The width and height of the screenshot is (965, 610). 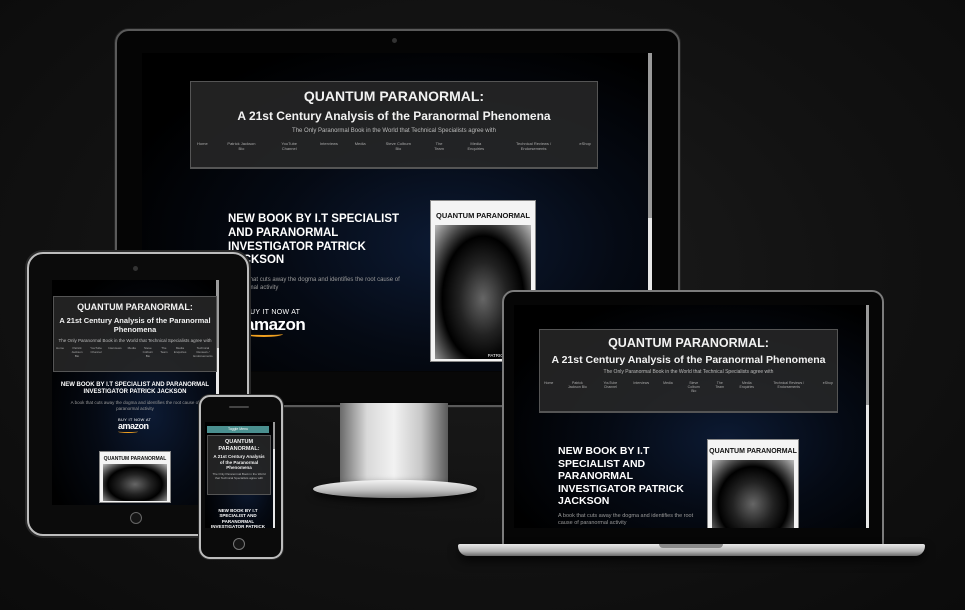 What do you see at coordinates (60, 348) in the screenshot?
I see `tablet-nav-home: Home` at bounding box center [60, 348].